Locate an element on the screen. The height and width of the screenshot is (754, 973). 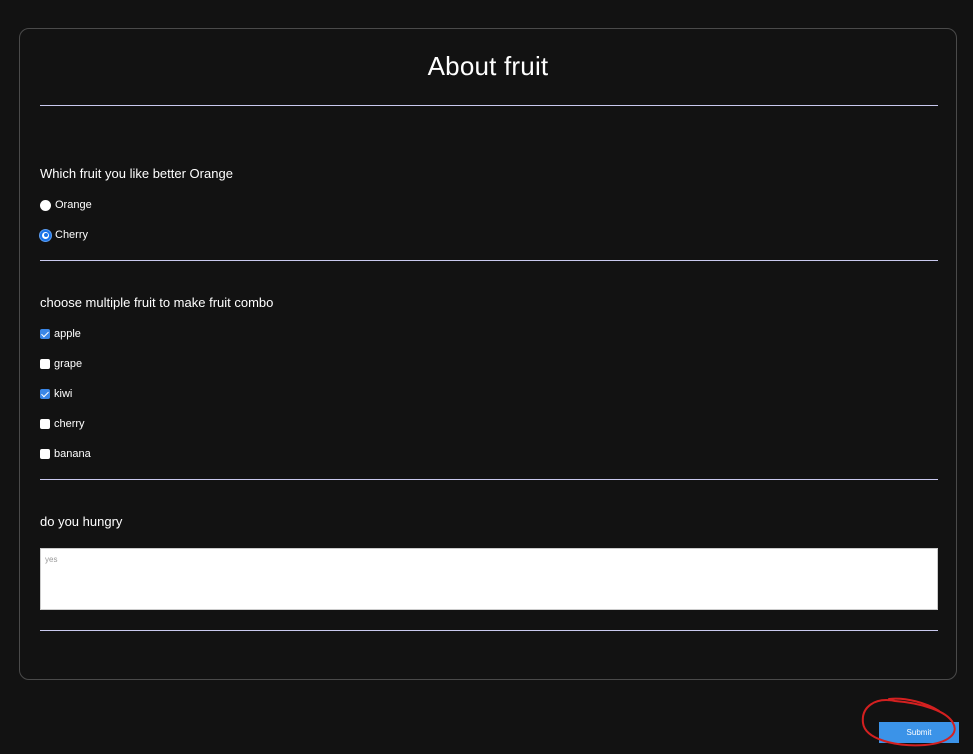
checkbox-option-grape: grape is located at coordinates (61, 364).